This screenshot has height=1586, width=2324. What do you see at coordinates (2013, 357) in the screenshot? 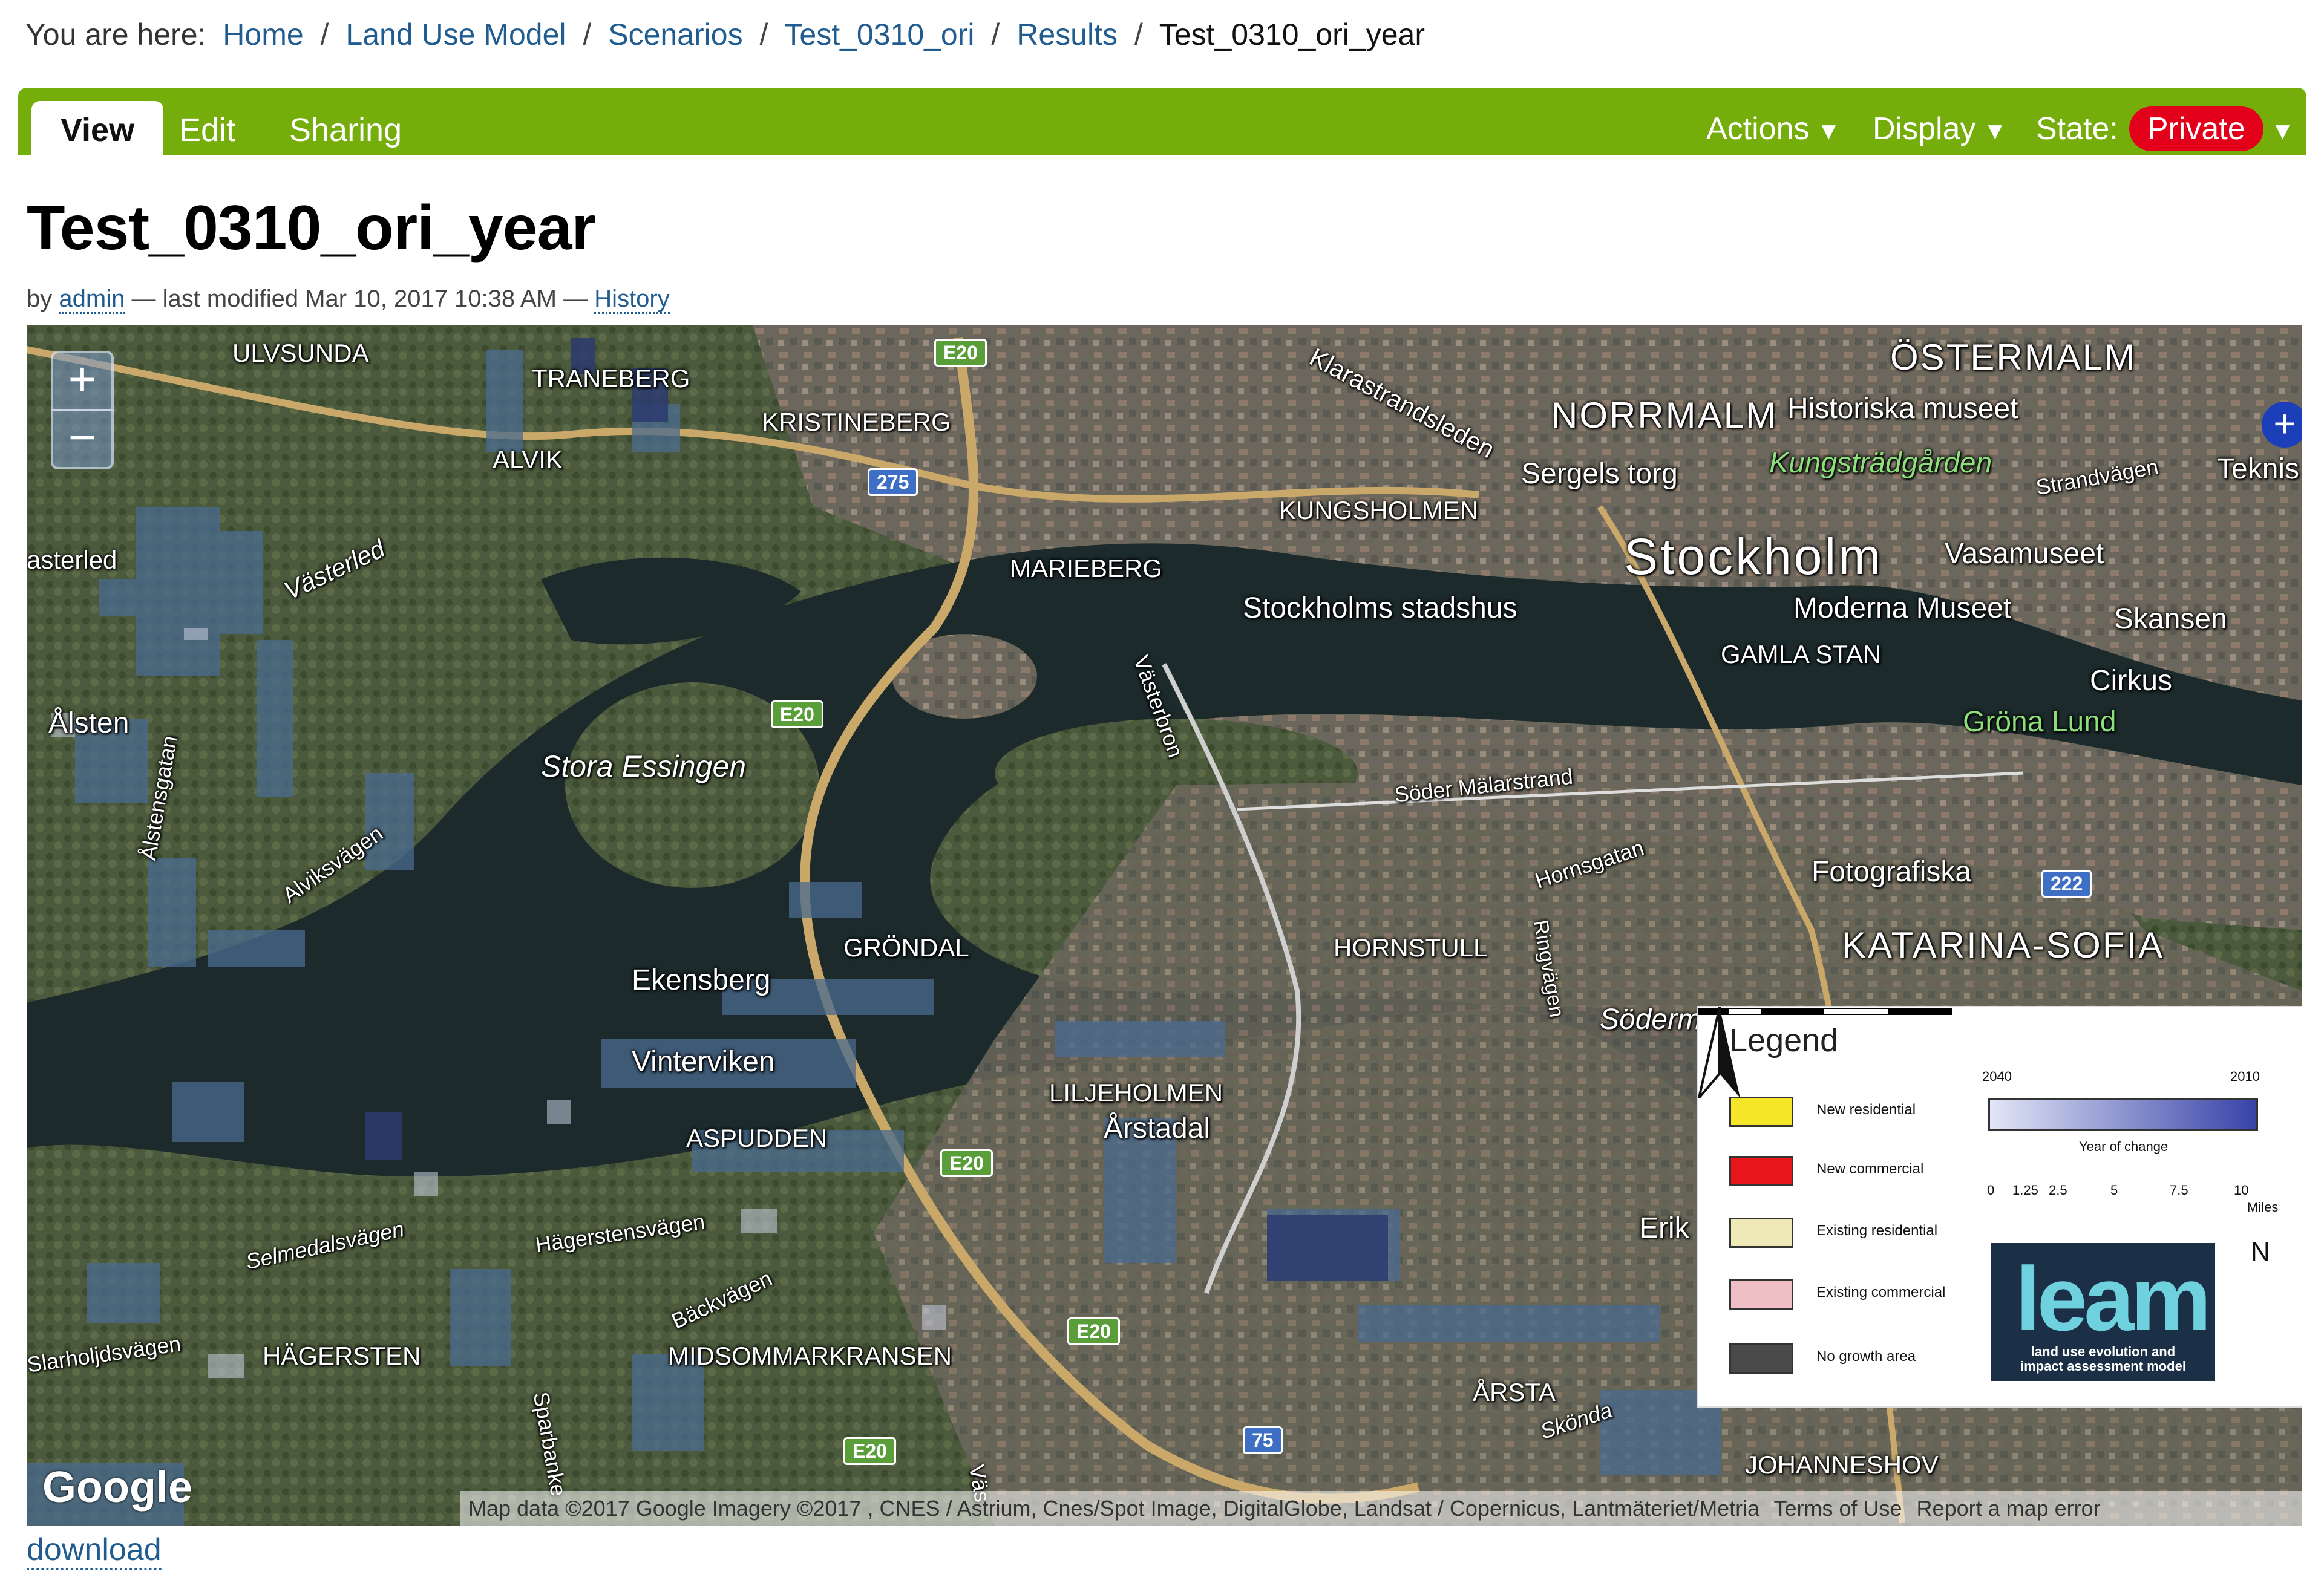
I see `map-label: ÖSTERMALM` at bounding box center [2013, 357].